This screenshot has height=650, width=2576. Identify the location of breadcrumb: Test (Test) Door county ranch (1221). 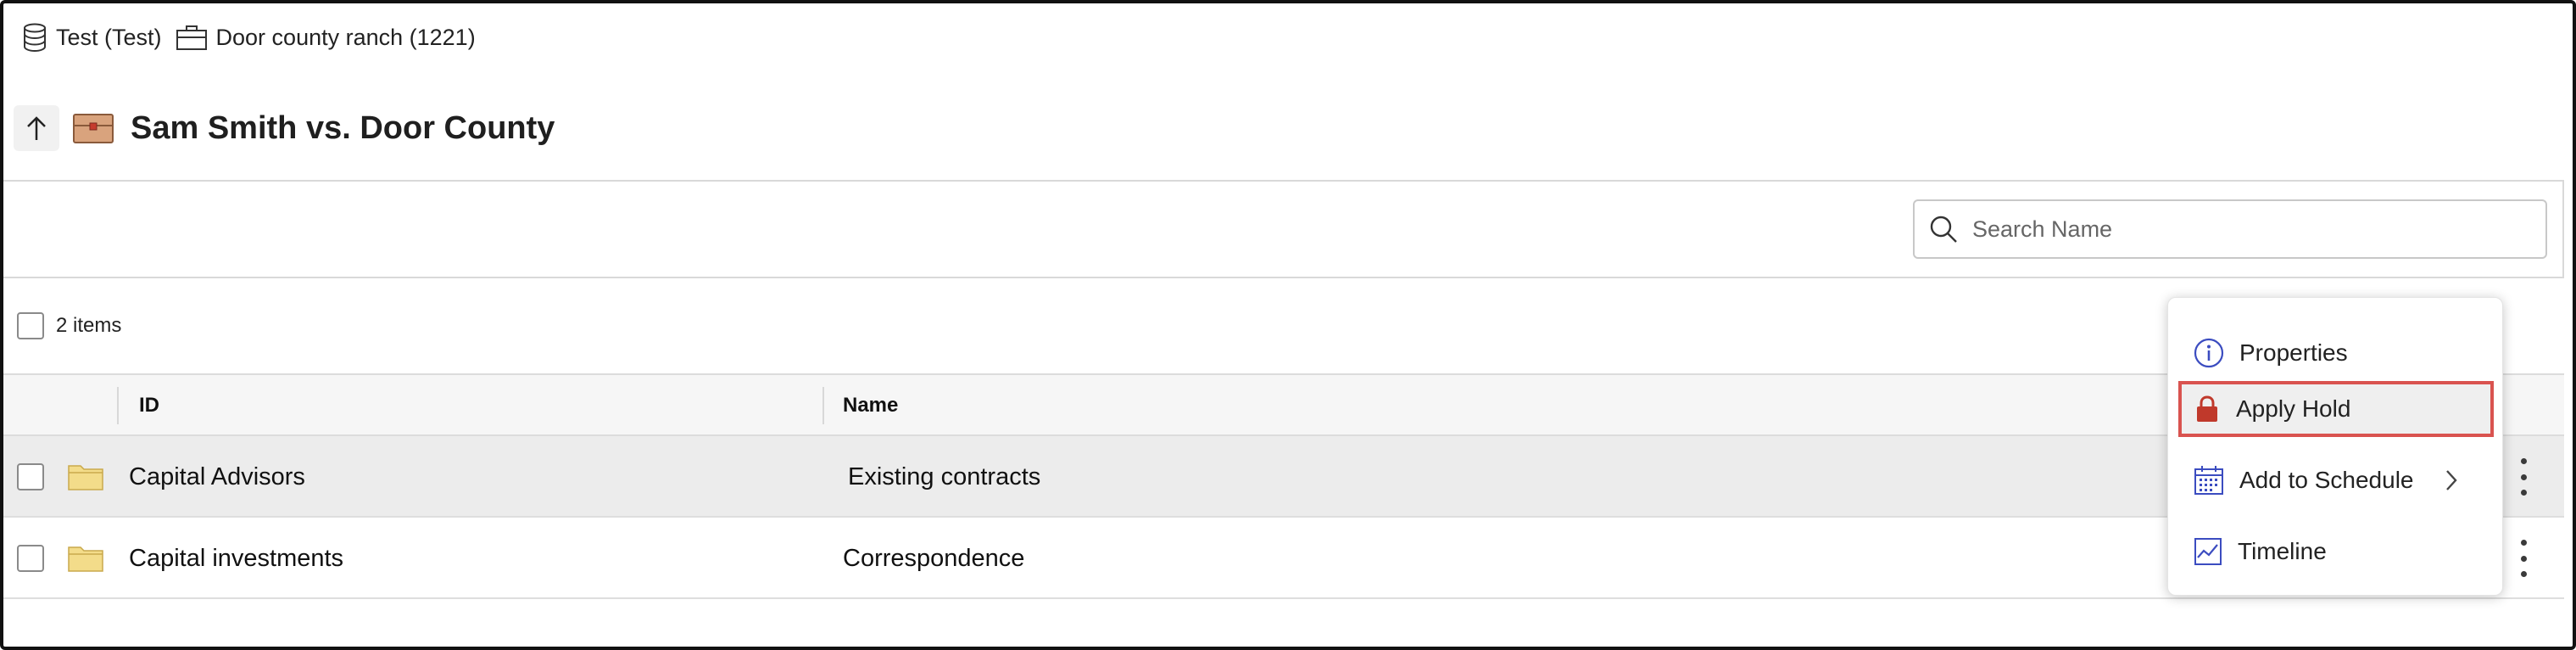
(255, 37).